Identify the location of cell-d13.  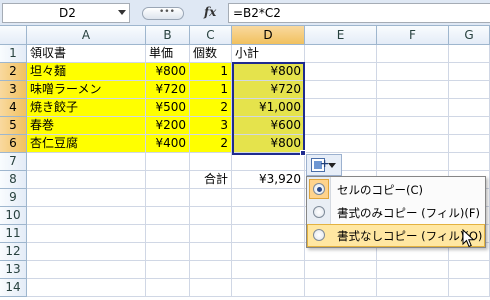
(268, 270).